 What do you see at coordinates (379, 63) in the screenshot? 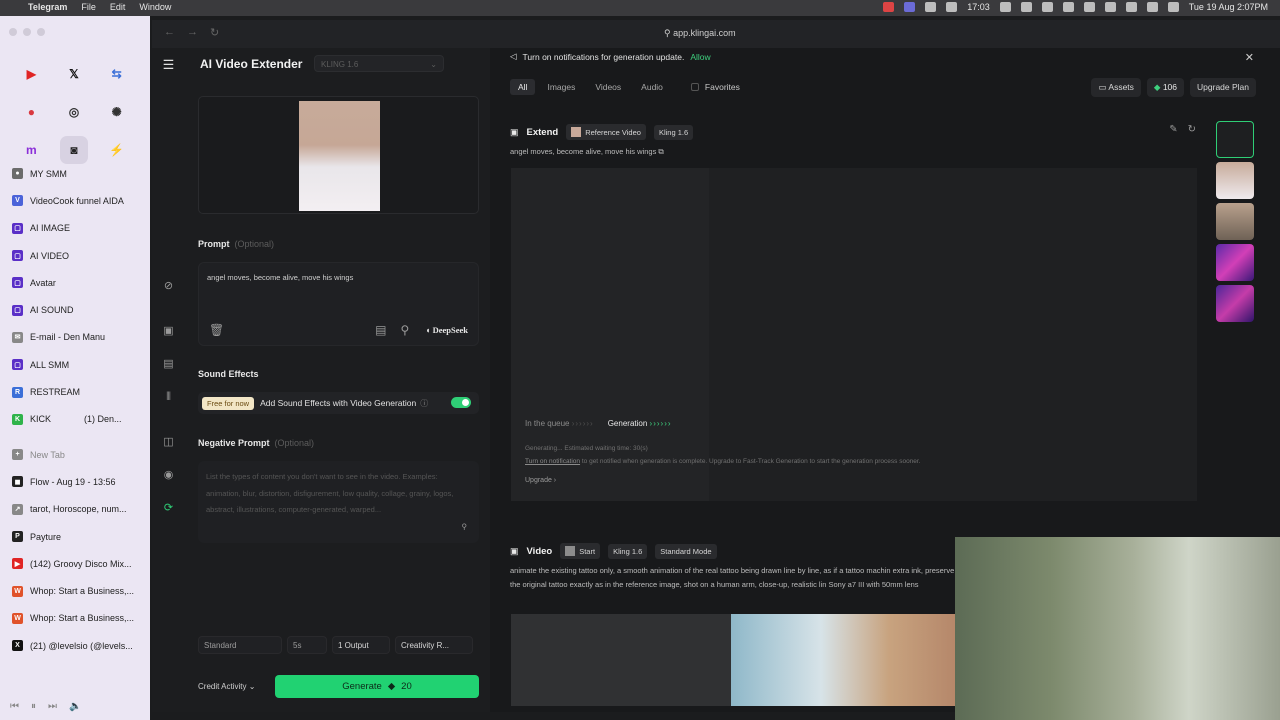
I see `model-select: KLING 1.6 ⌄` at bounding box center [379, 63].